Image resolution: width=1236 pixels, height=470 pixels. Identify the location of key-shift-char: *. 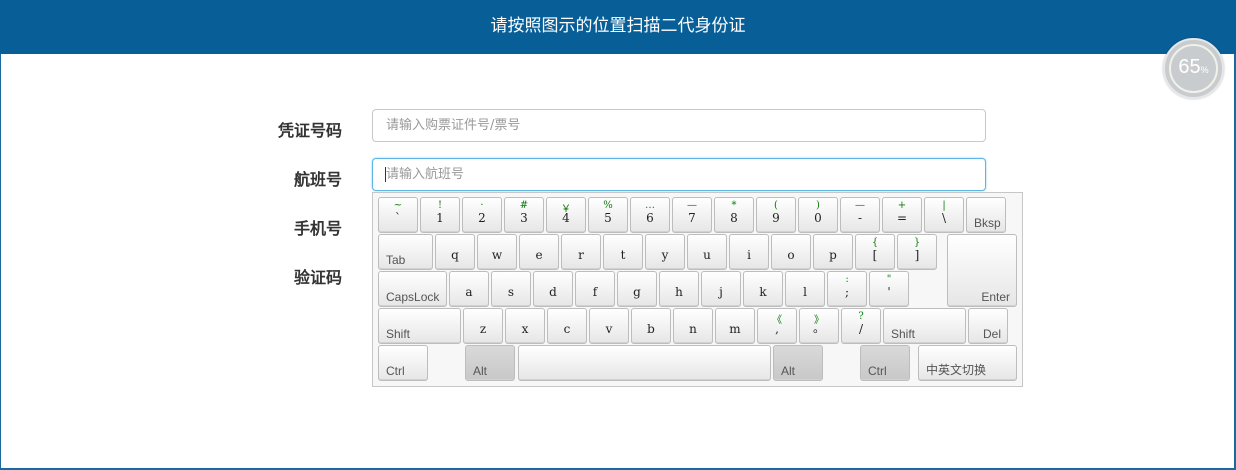
(734, 205).